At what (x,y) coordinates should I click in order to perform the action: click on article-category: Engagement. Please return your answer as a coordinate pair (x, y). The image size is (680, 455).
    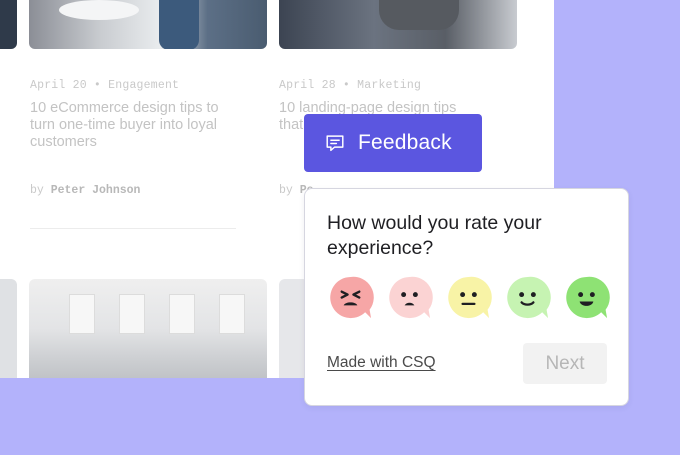
    Looking at the image, I should click on (143, 85).